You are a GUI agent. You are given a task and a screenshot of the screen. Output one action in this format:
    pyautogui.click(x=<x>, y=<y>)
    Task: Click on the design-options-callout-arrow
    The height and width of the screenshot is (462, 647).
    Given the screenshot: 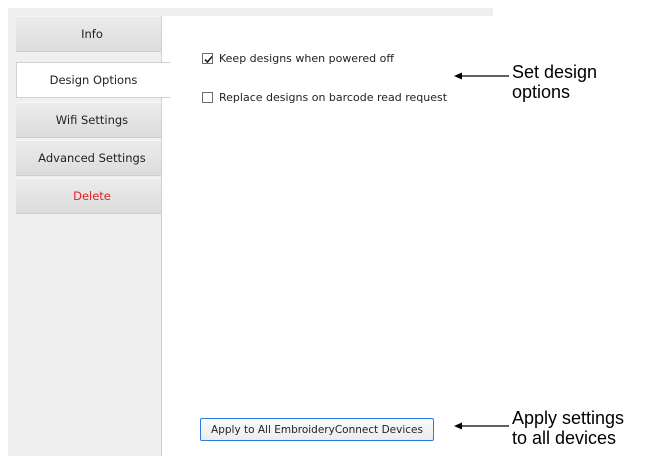 What is the action you would take?
    pyautogui.click(x=481, y=76)
    